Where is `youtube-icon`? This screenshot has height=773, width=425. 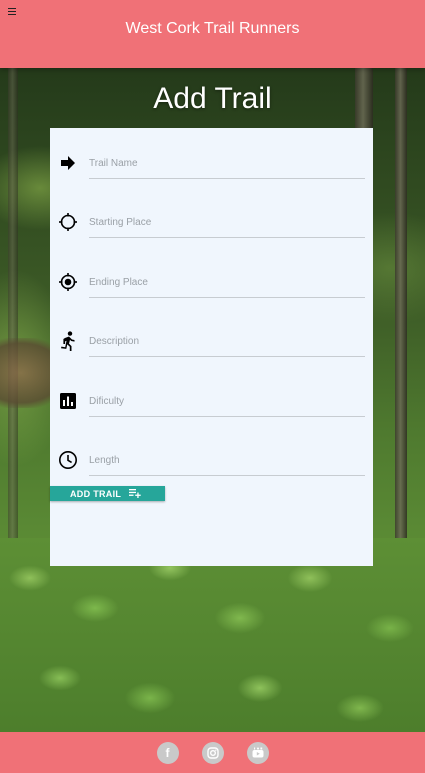 youtube-icon is located at coordinates (257, 752).